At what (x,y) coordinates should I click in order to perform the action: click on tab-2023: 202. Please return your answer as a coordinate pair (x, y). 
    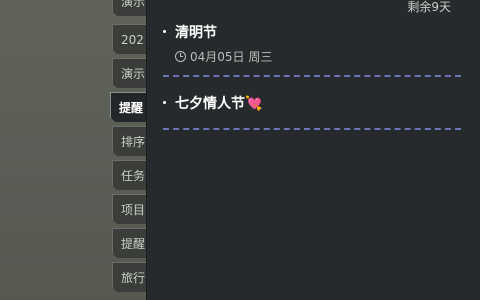
    Looking at the image, I should click on (130, 39).